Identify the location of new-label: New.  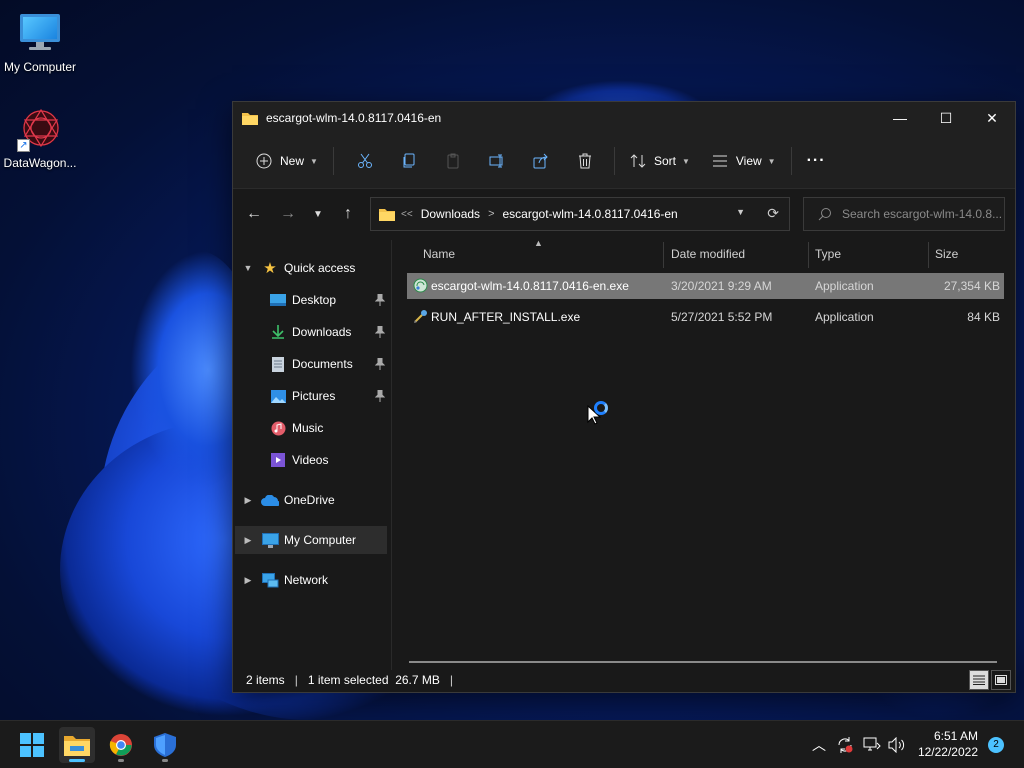
(292, 161).